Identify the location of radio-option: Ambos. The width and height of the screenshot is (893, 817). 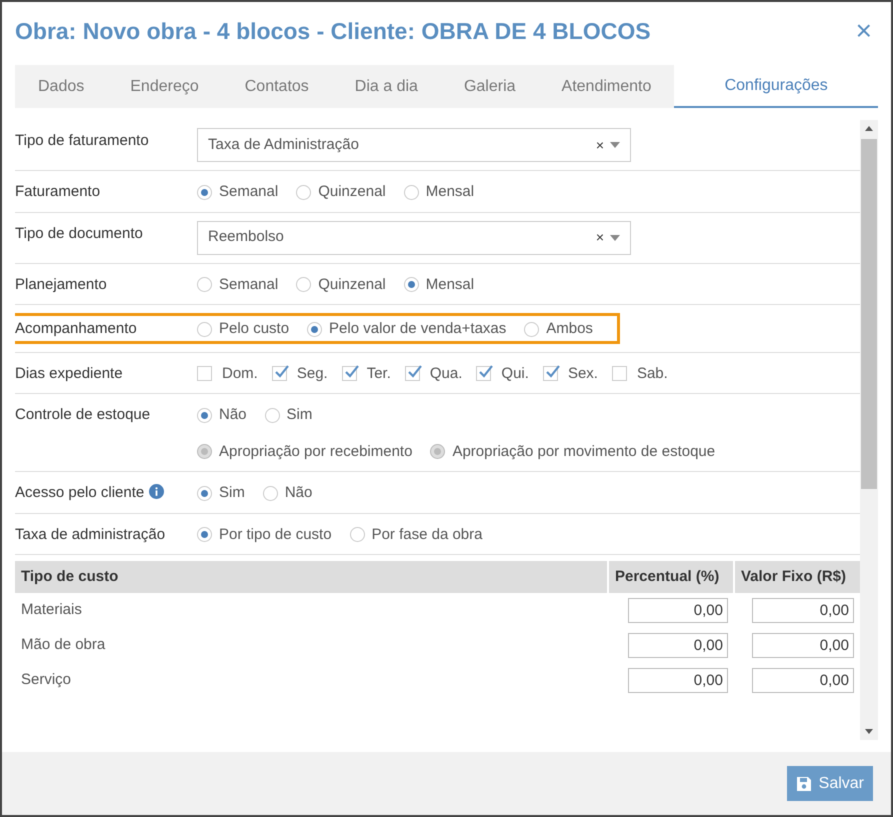
(558, 329).